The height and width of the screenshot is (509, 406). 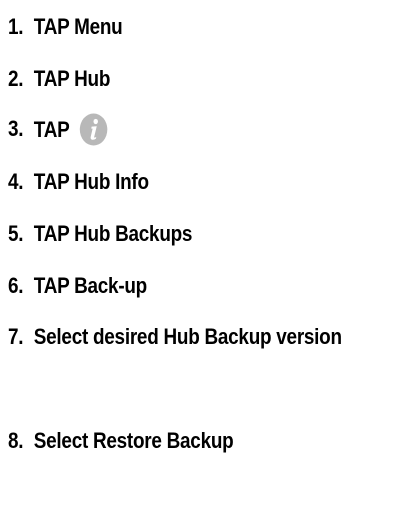 I want to click on step-4: 4. TAP Hub Info, so click(x=176, y=181).